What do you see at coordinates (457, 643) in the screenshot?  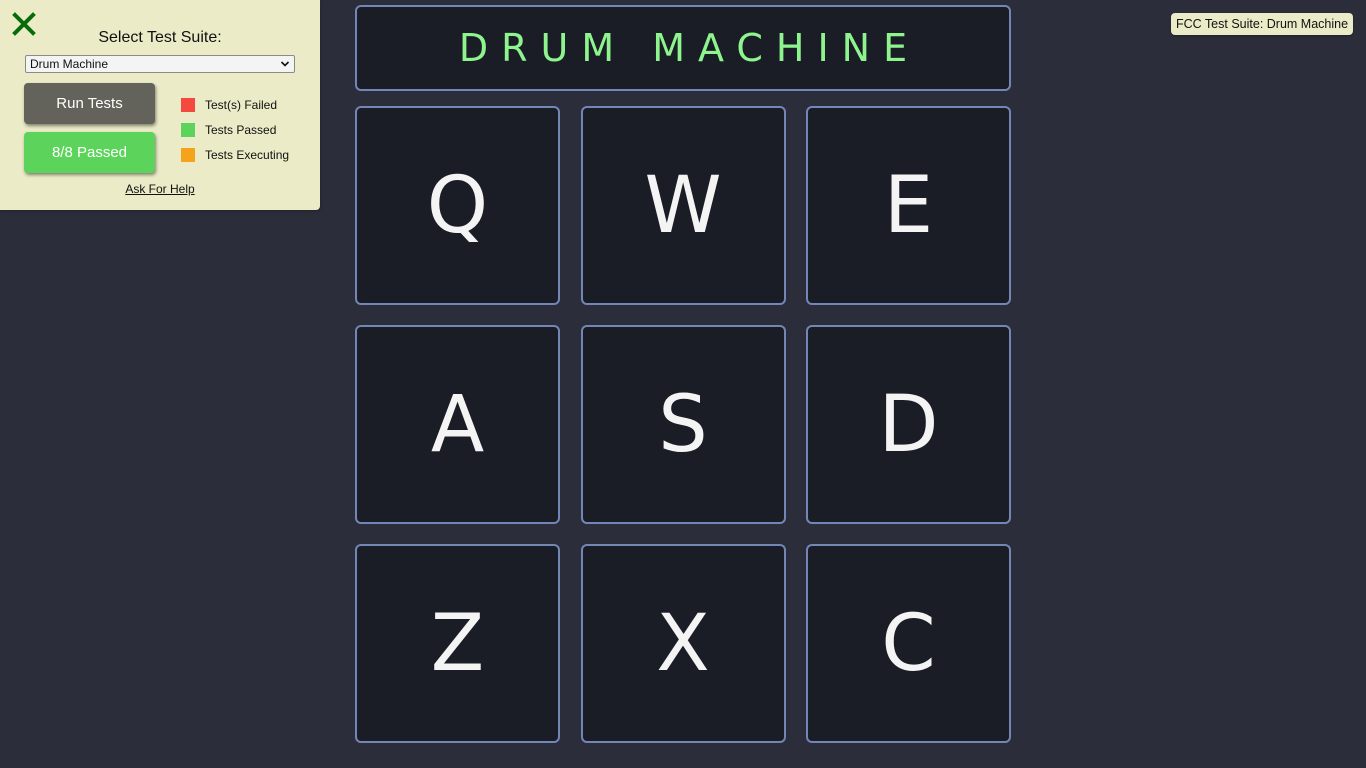 I see `drum-pad-z: Z` at bounding box center [457, 643].